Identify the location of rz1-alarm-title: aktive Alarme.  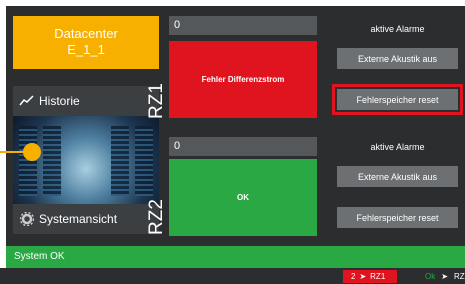
(397, 29).